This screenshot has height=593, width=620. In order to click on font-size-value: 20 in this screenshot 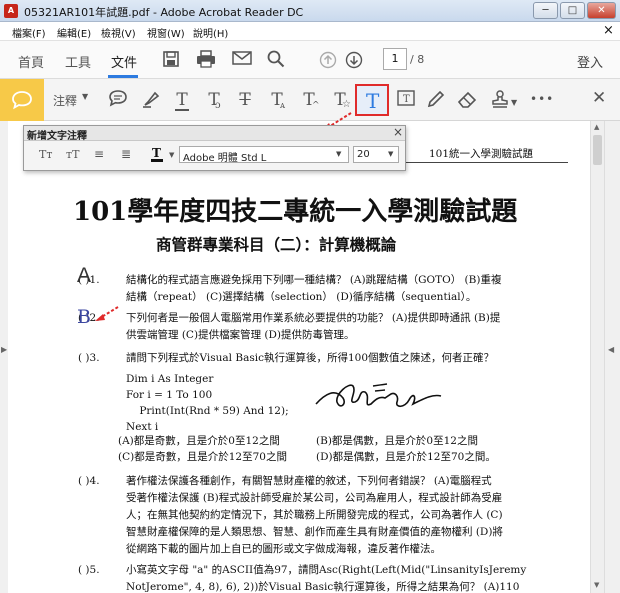, I will do `click(363, 154)`.